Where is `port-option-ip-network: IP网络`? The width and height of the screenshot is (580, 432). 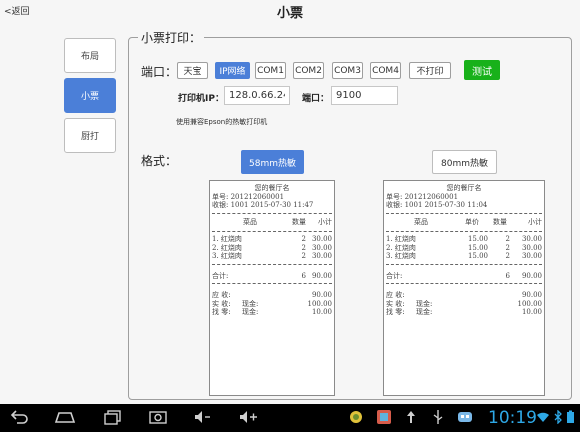
port-option-ip-network: IP网络 is located at coordinates (232, 70).